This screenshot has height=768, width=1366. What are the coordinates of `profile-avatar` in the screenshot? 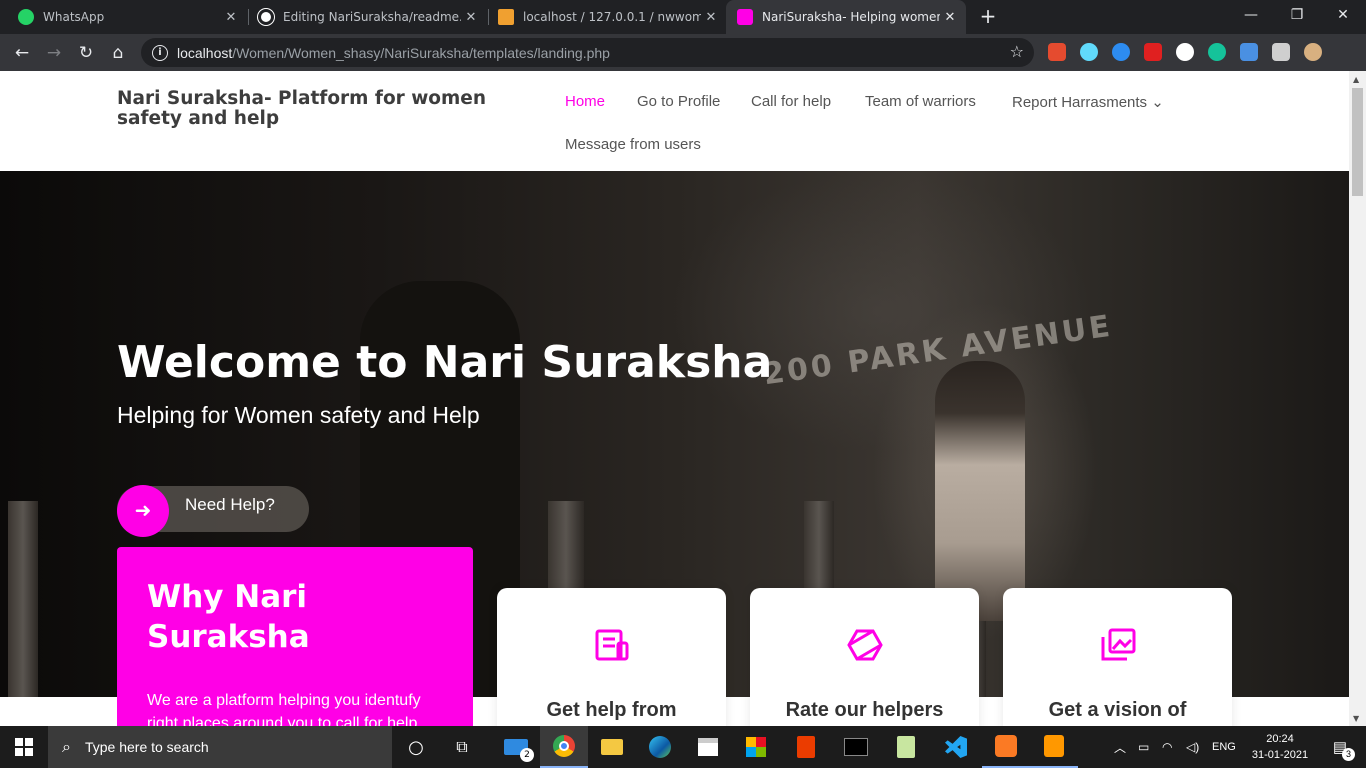 It's located at (1313, 52).